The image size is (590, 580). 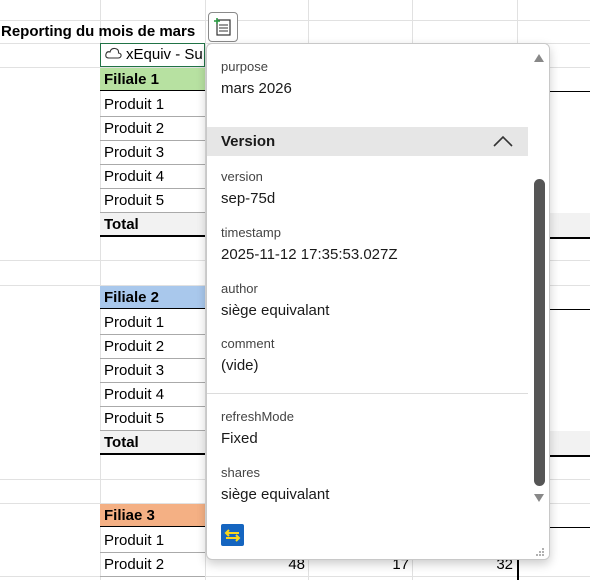 I want to click on resize-grip-icon, so click(x=540, y=551).